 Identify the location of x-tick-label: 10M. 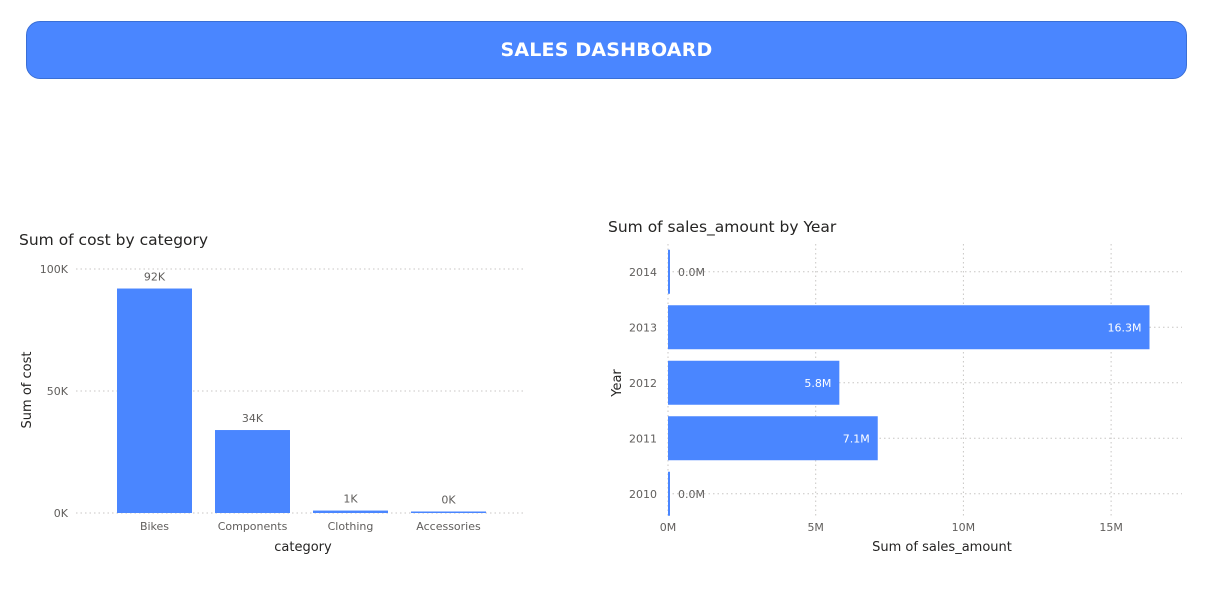
(964, 527).